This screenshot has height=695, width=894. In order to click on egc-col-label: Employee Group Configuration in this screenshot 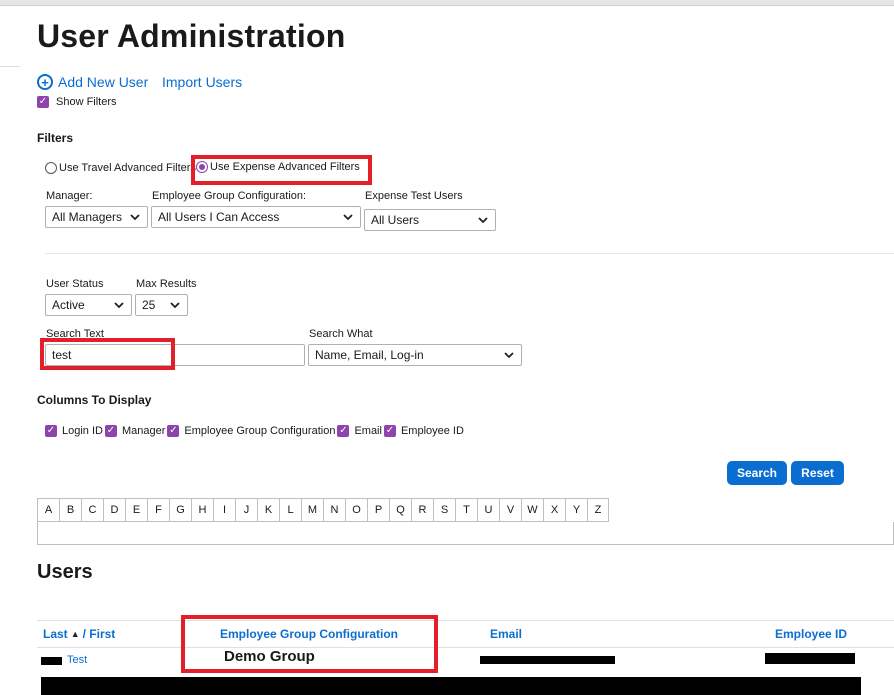, I will do `click(260, 431)`.